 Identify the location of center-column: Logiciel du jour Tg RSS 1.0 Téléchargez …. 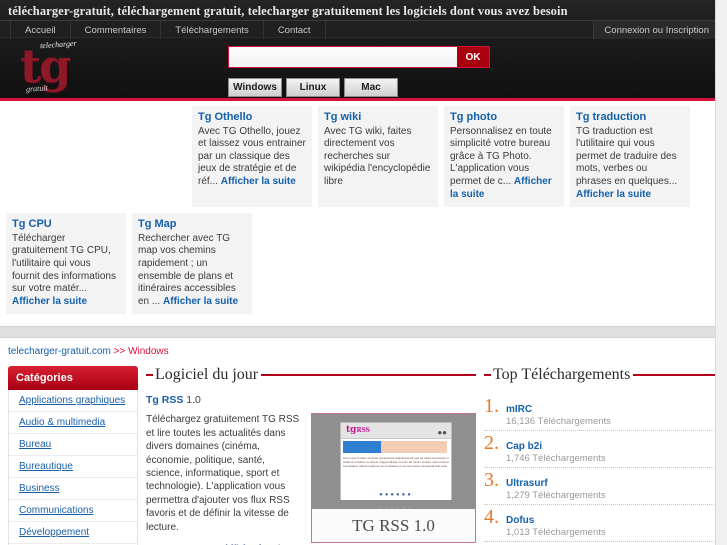
(311, 455).